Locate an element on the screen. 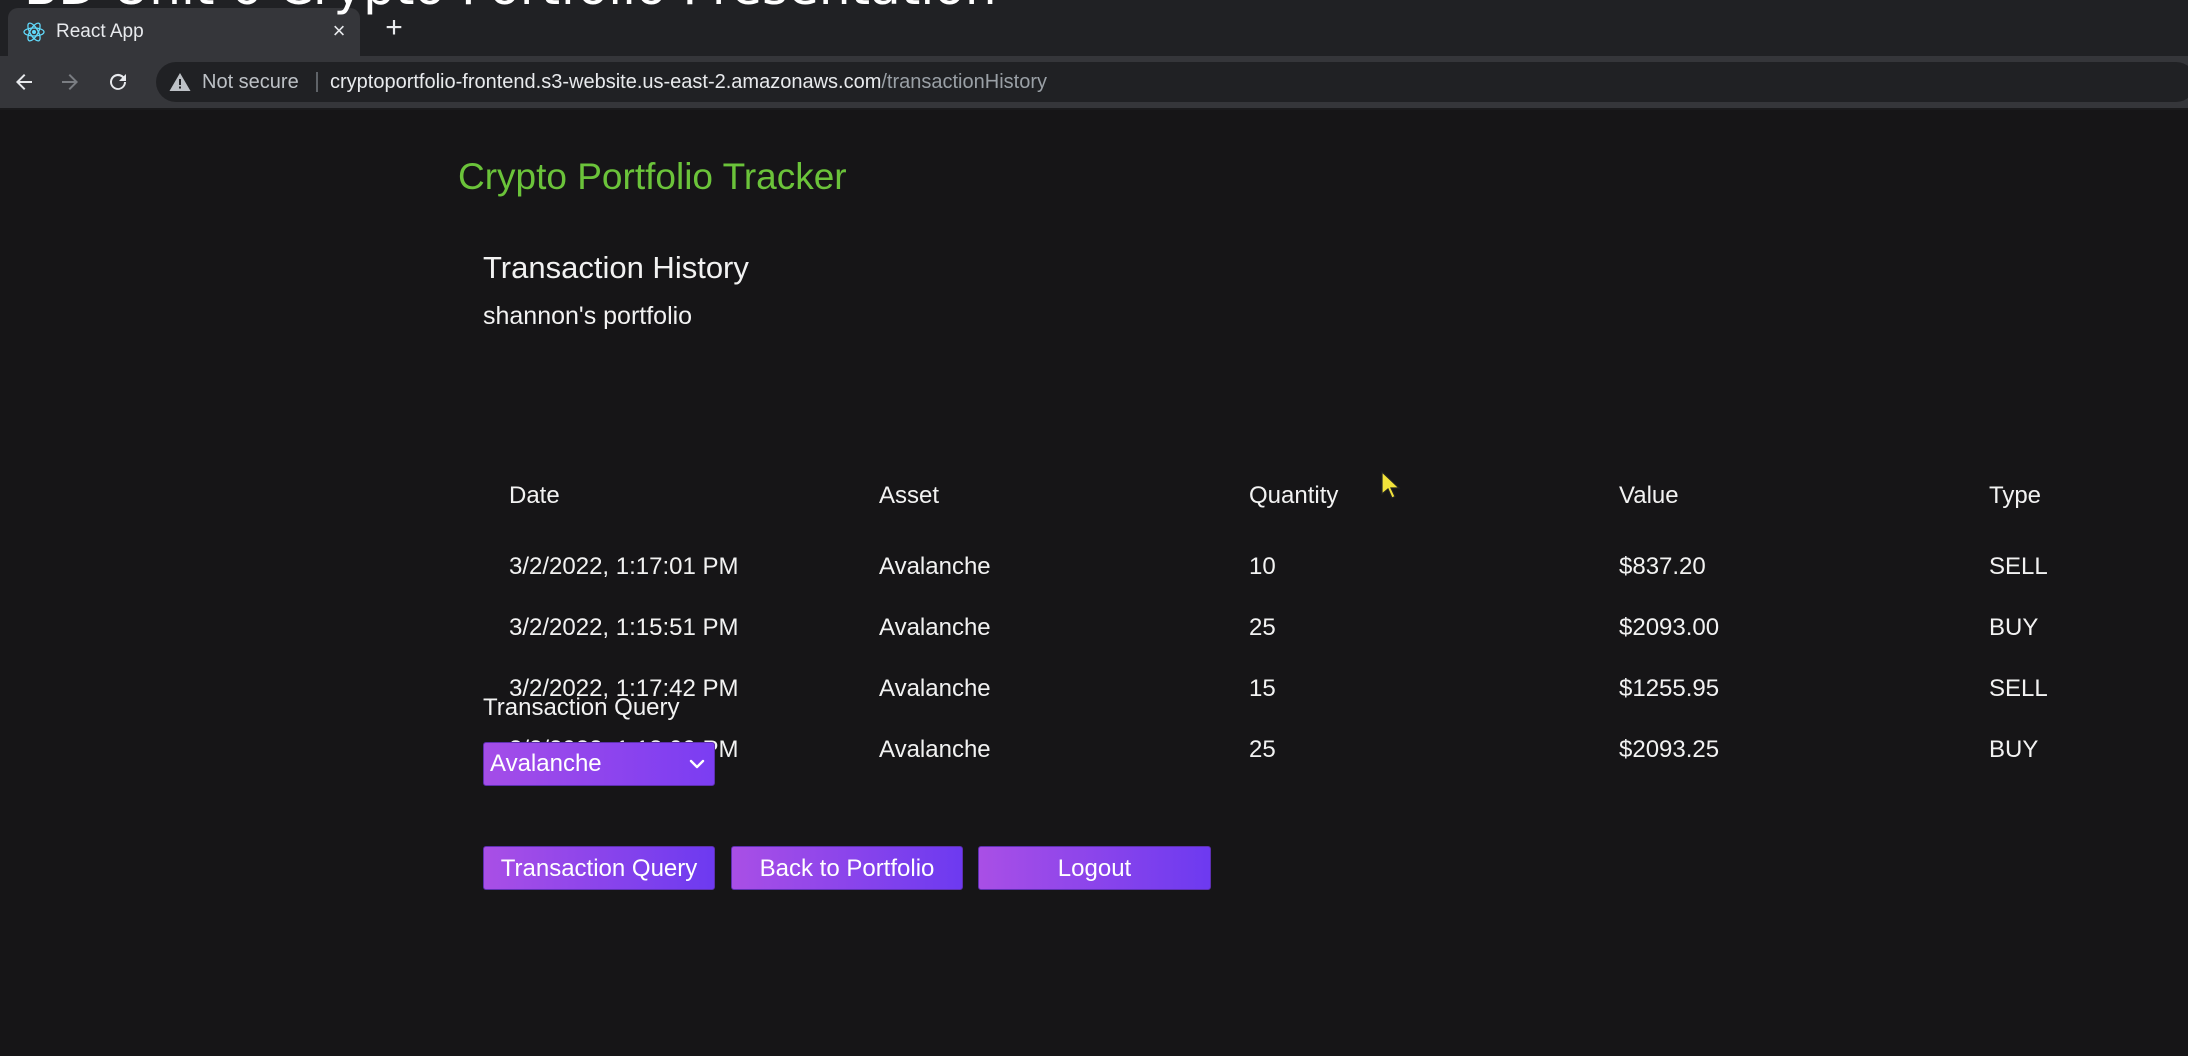 The height and width of the screenshot is (1056, 2188). url-divider is located at coordinates (317, 82).